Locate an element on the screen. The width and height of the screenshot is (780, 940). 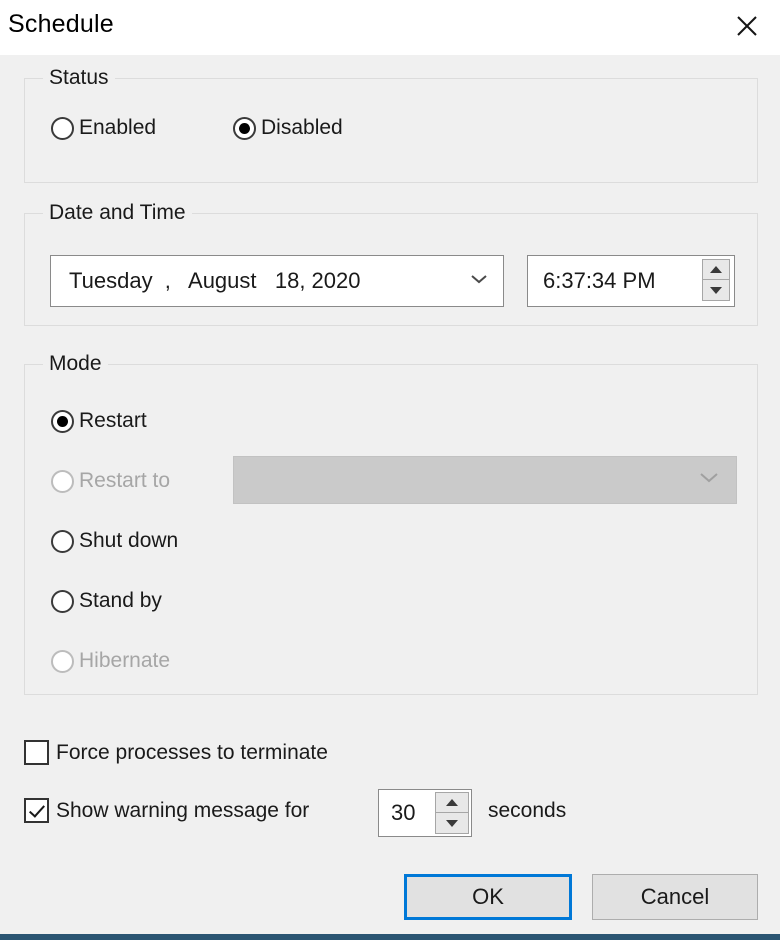
radio-label: Disabled is located at coordinates (302, 127).